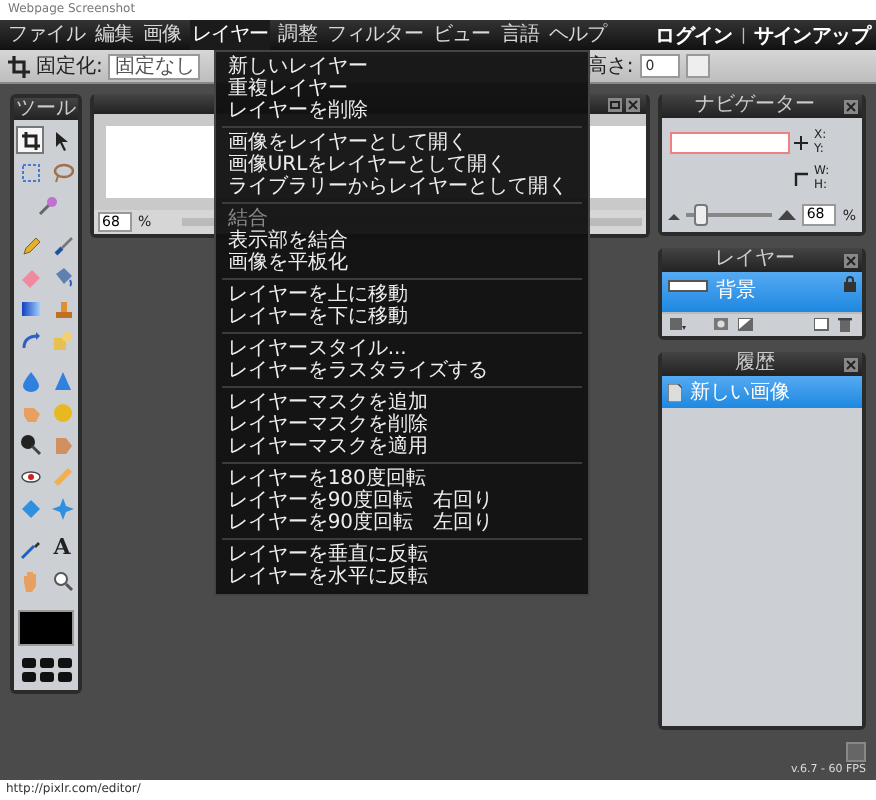 This screenshot has width=876, height=800. I want to click on menu-entry: 表示部を結合, so click(291, 241).